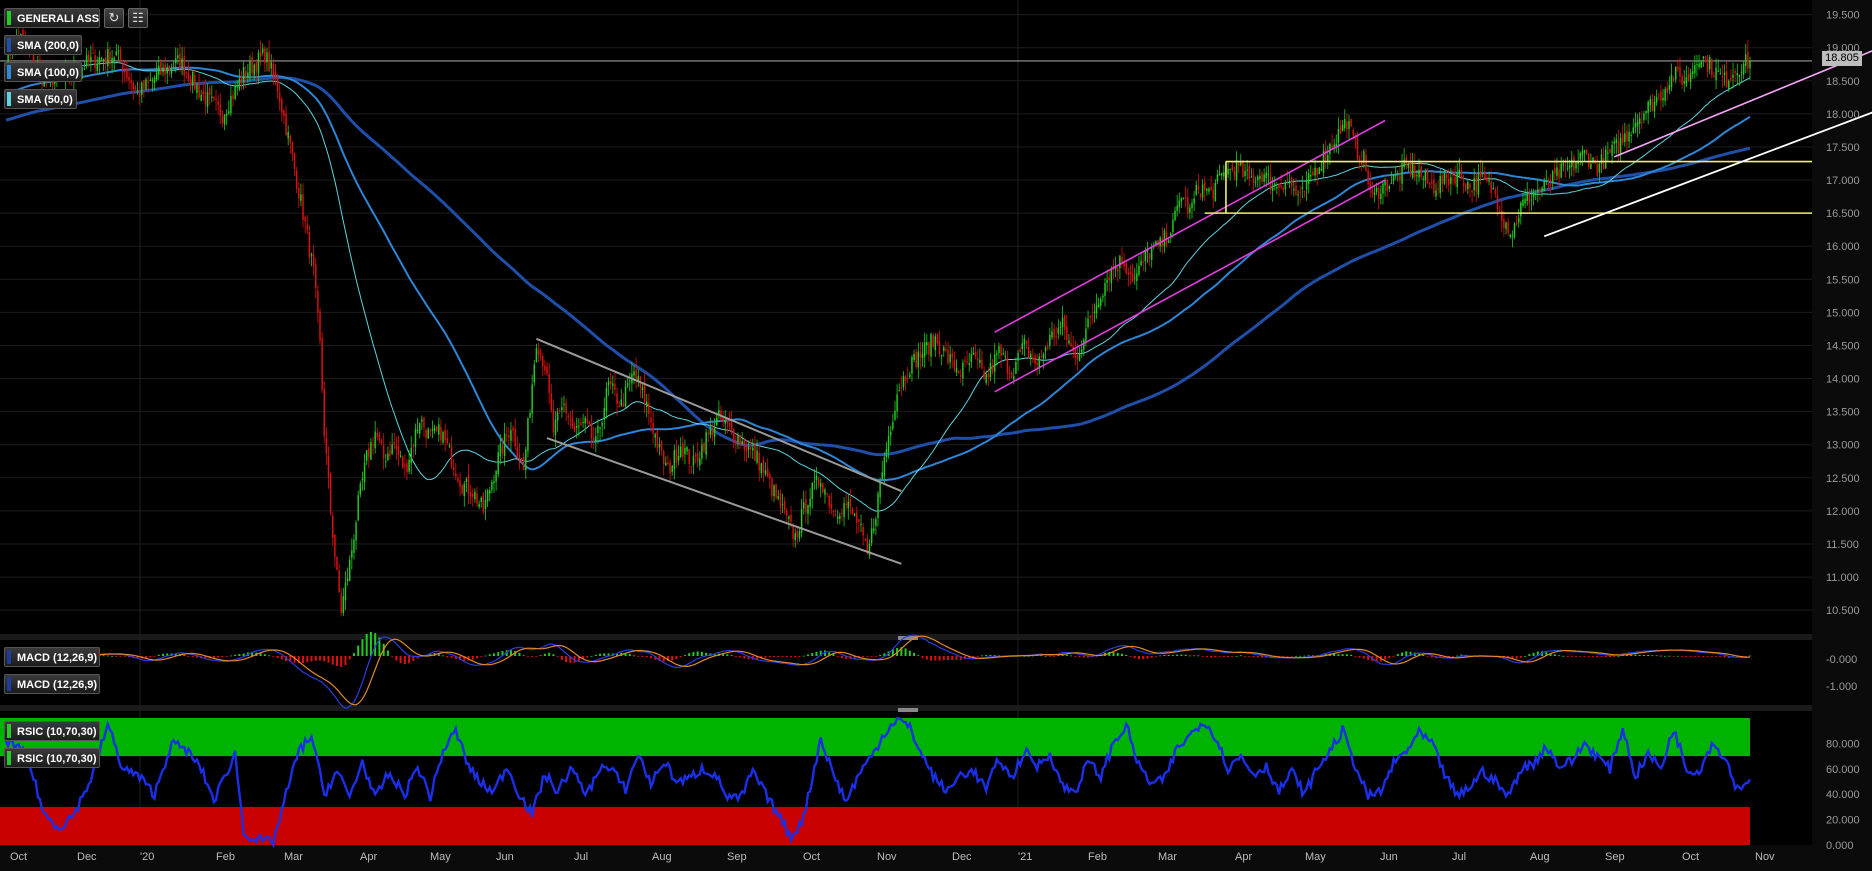  What do you see at coordinates (581, 857) in the screenshot?
I see `time-tick-label: Jul` at bounding box center [581, 857].